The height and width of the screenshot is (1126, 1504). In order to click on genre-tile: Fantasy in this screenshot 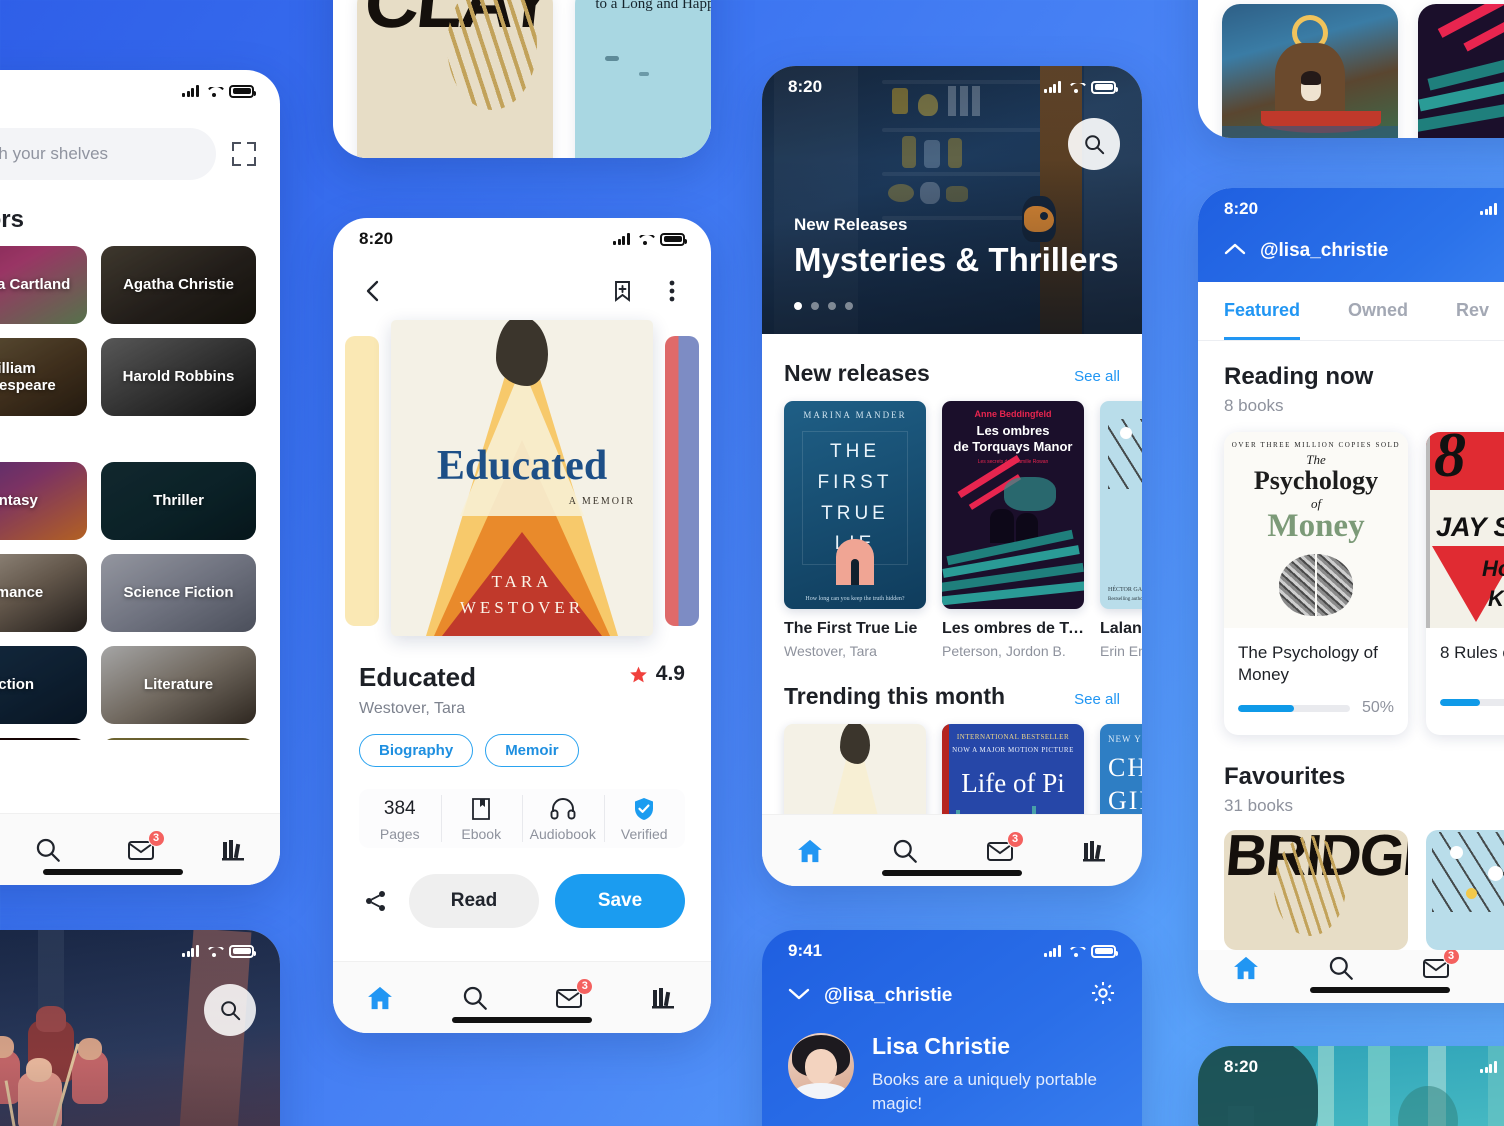, I will do `click(43, 501)`.